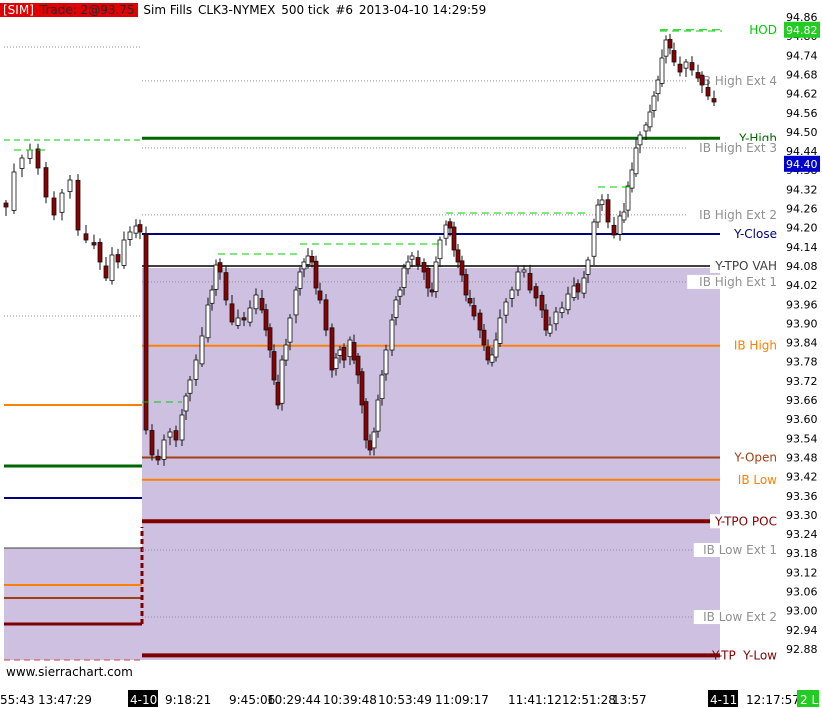  Describe the element at coordinates (802, 323) in the screenshot. I see `price-tick-label: 93.90` at that location.